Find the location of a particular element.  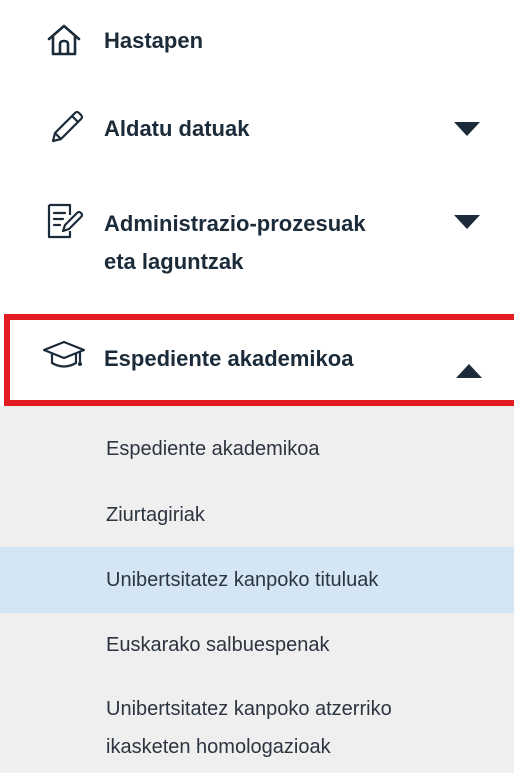

nav-item-administrazio-prozesuak: Administrazio-prozesuak eta laguntzak is located at coordinates (257, 241).